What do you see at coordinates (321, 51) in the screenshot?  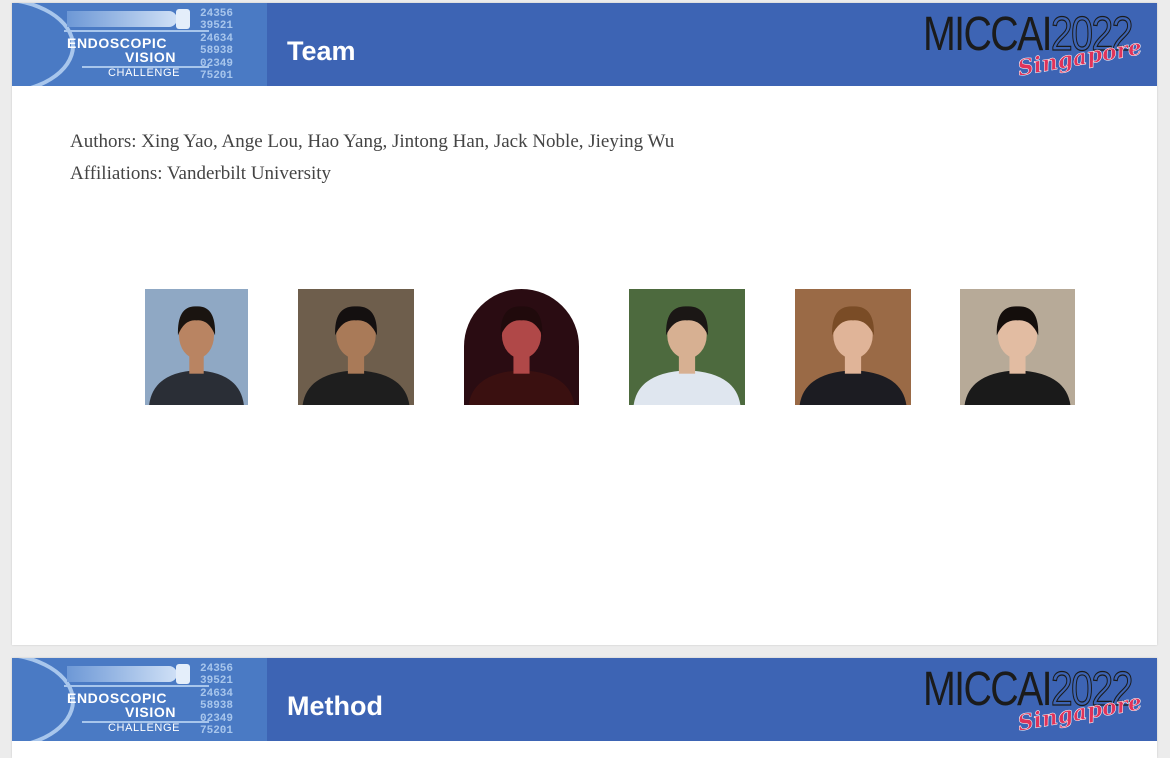 I see `slide-title: Team` at bounding box center [321, 51].